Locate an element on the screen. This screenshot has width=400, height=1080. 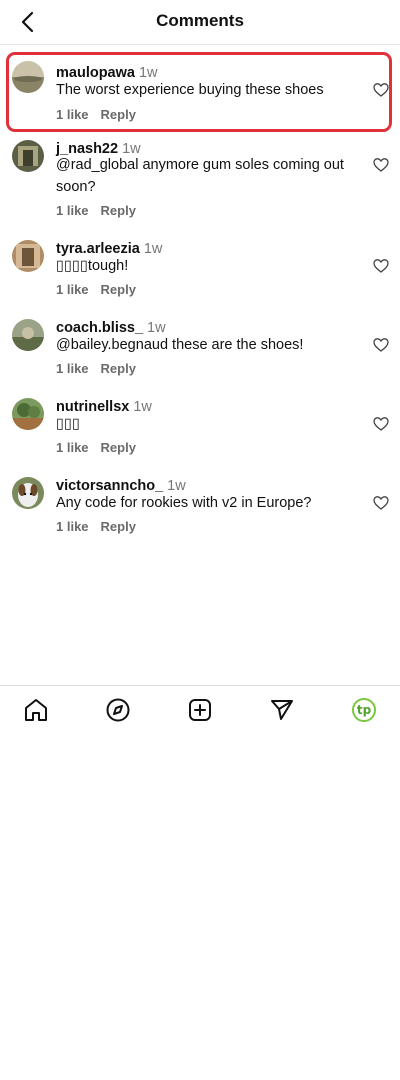
profile-label: tp is located at coordinates (364, 710).